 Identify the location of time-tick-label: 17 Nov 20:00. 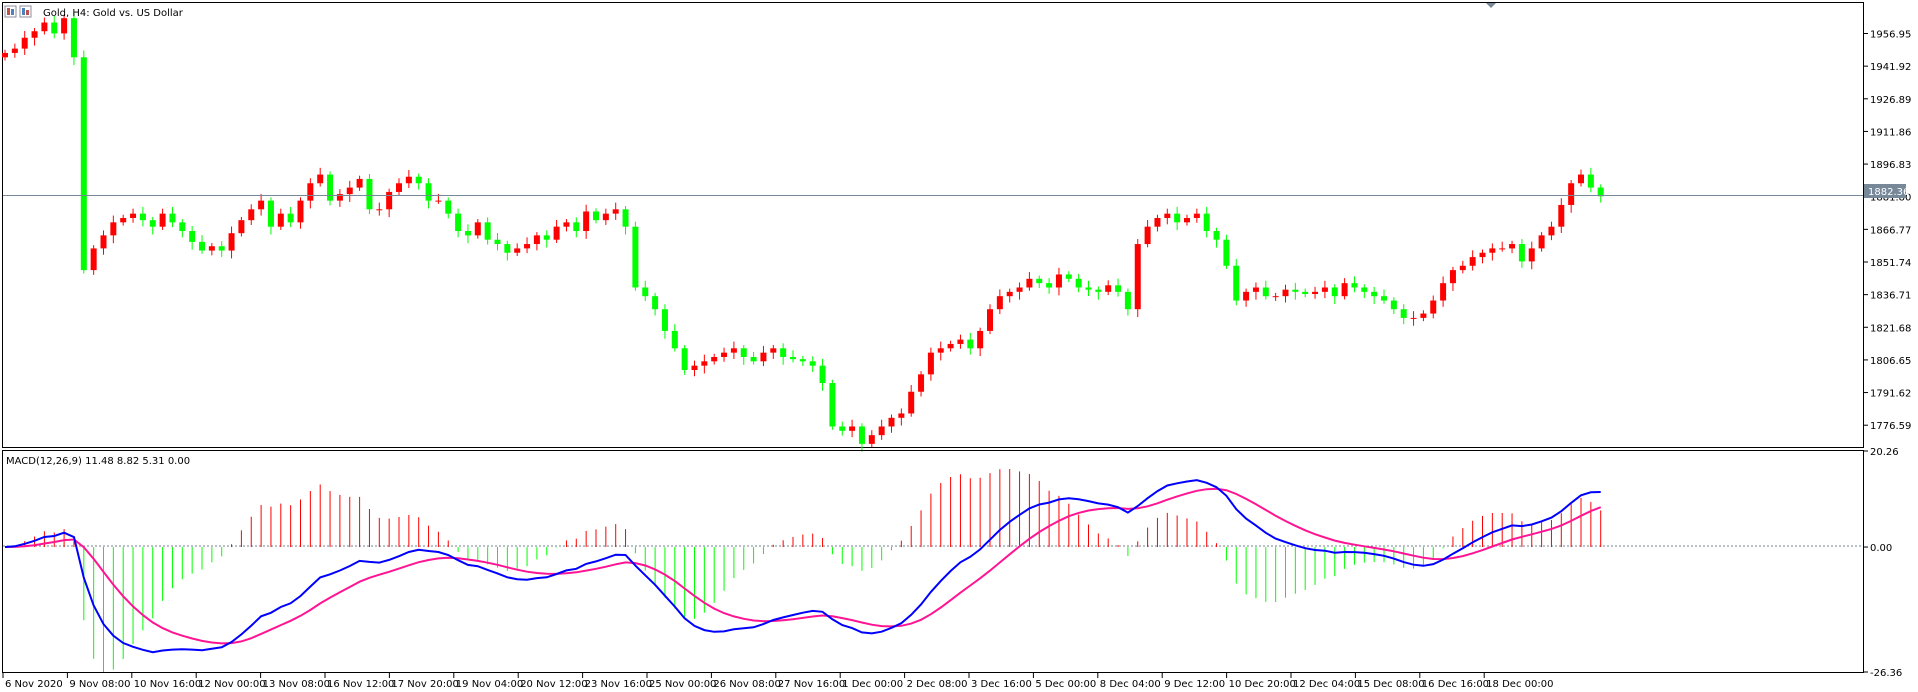
(424, 684).